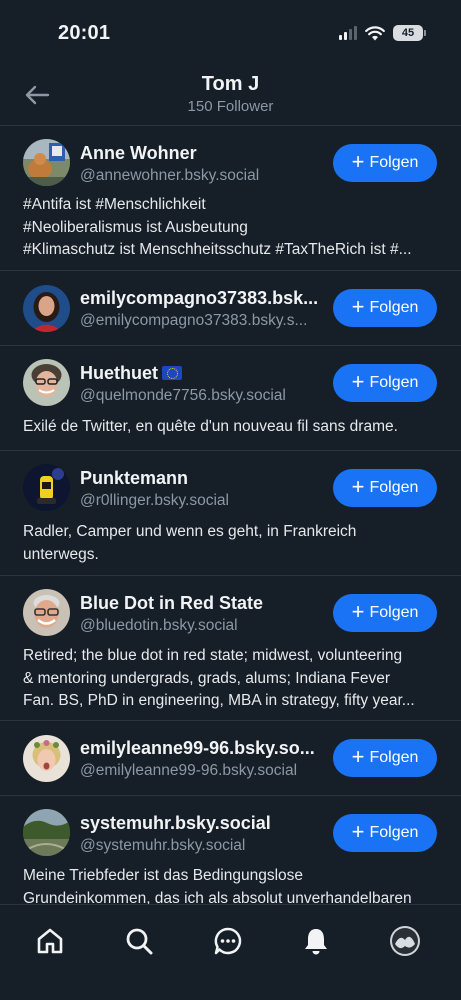 This screenshot has height=1000, width=461. Describe the element at coordinates (135, 227) in the screenshot. I see `bio-line: #Neoliberalismus ist Ausbeutung` at that location.